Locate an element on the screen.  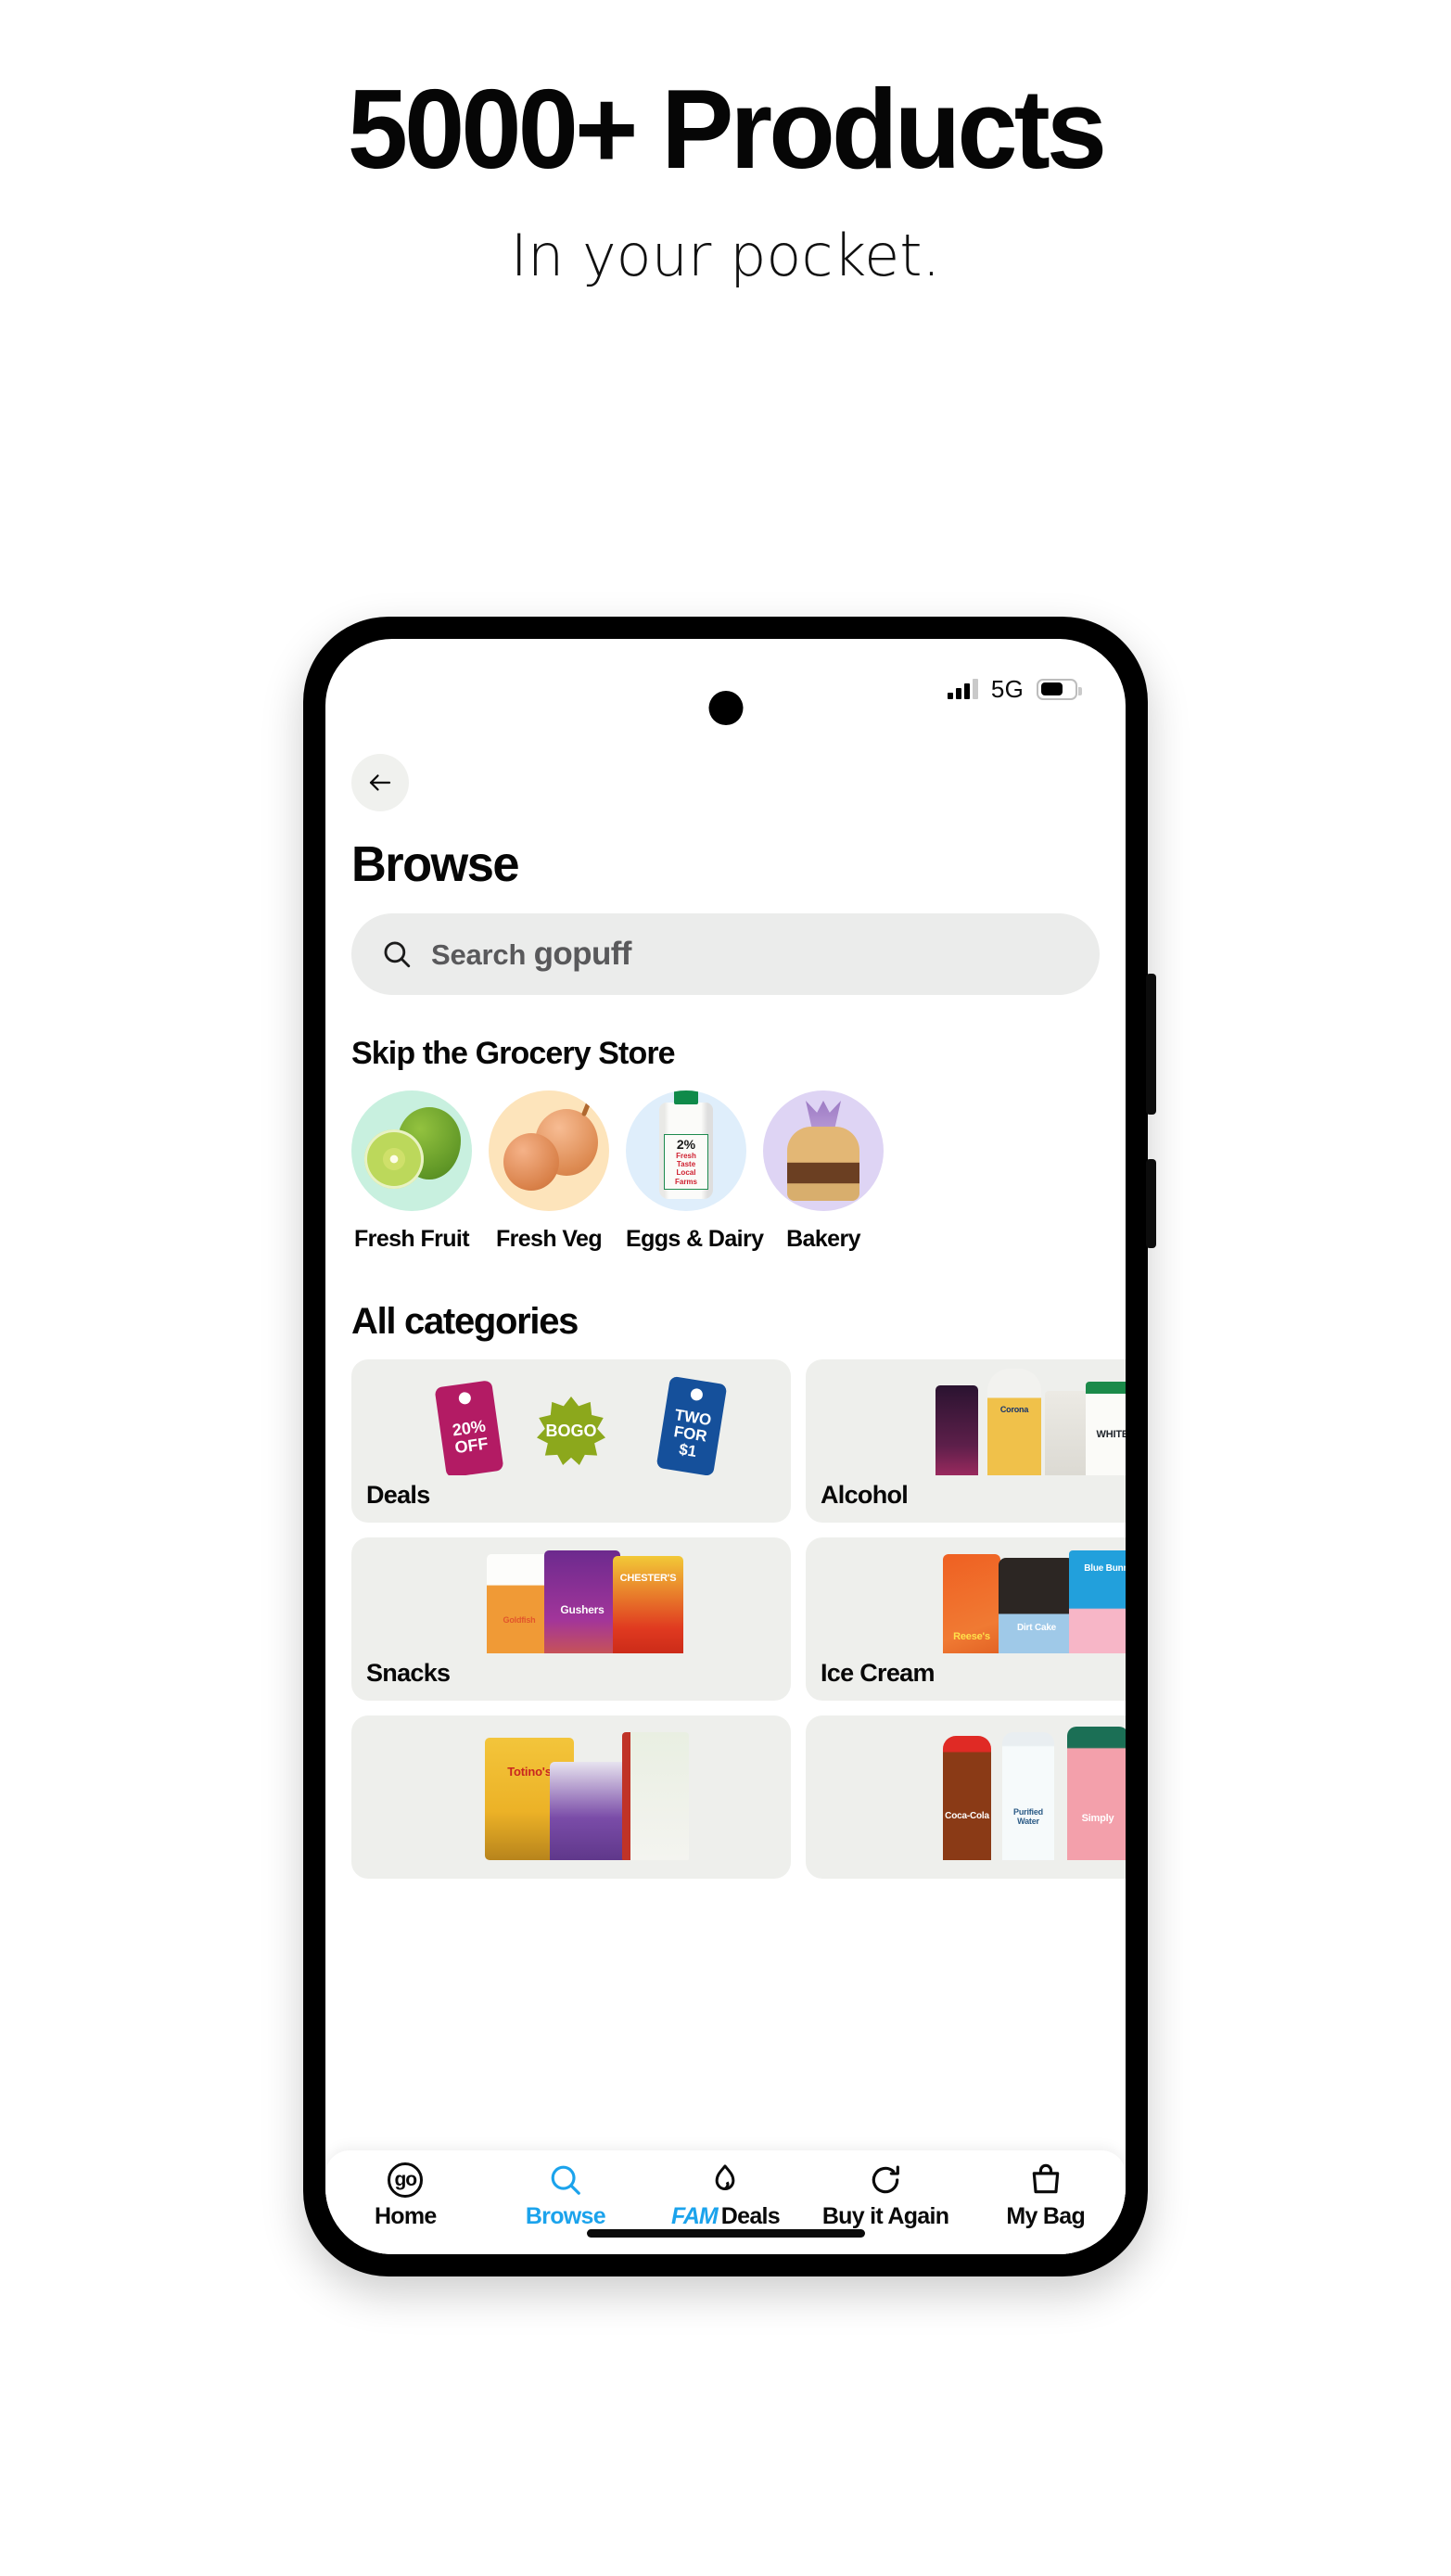
search-placeholder: Search gopuff is located at coordinates (531, 955).